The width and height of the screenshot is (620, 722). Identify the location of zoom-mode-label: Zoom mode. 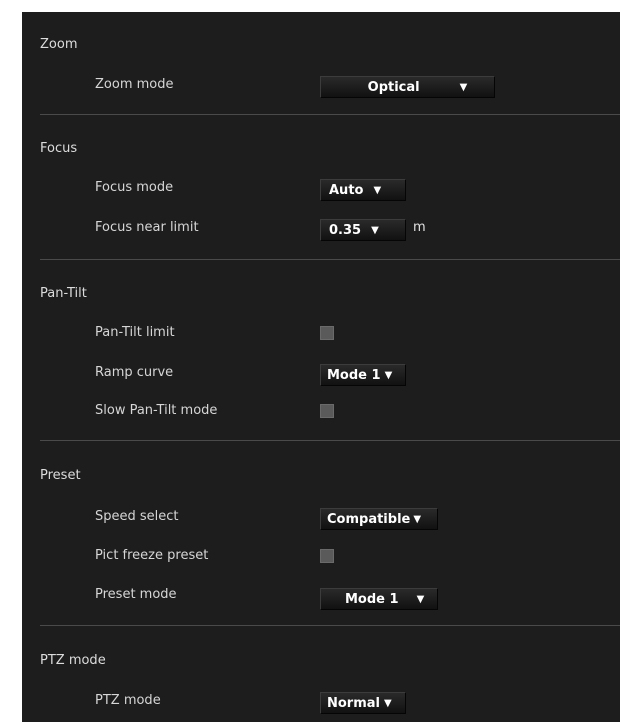
(134, 84).